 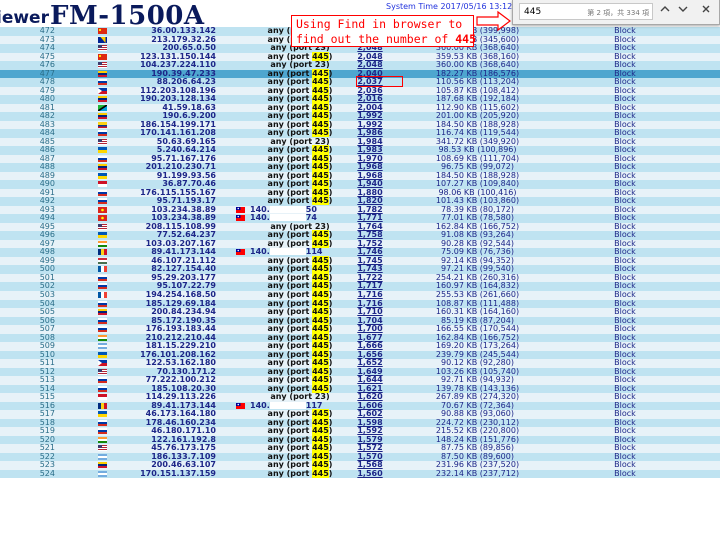 I want to click on row-number: 524, so click(x=47, y=473).